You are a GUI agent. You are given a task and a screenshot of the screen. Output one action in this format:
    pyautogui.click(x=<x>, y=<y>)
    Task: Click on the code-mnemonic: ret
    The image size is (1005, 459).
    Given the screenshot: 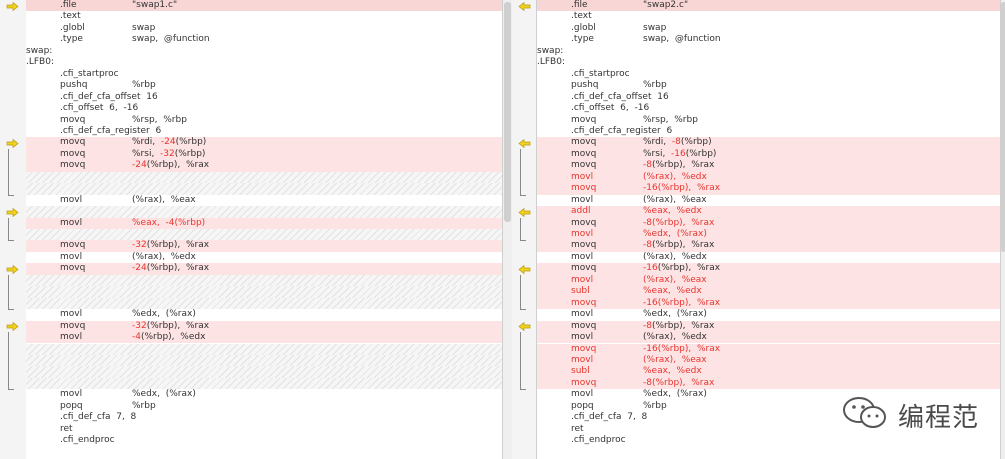 What is the action you would take?
    pyautogui.click(x=577, y=428)
    